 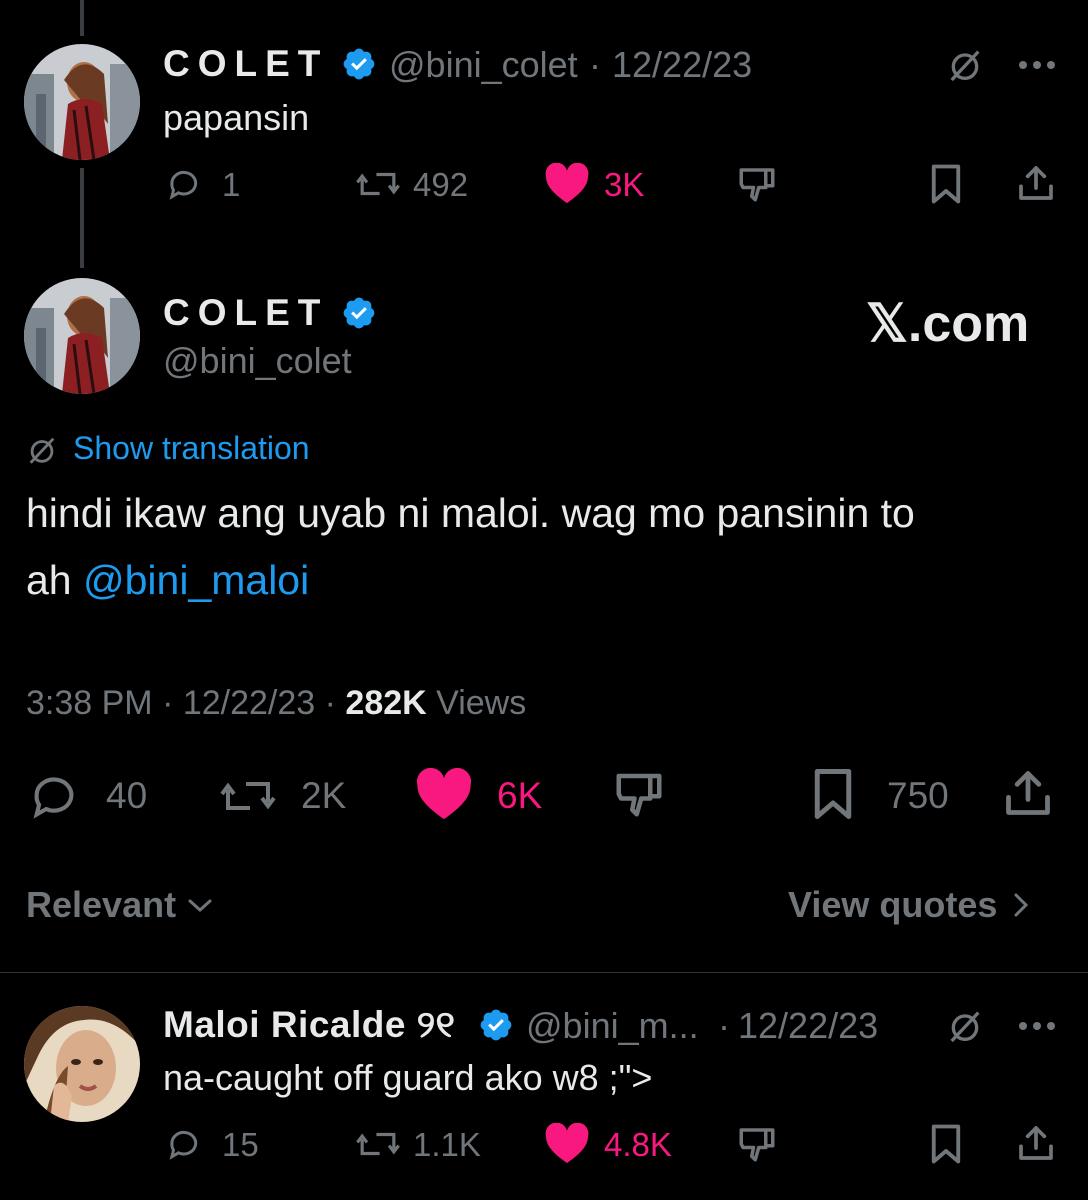 What do you see at coordinates (82, 218) in the screenshot?
I see `thread-line-middle` at bounding box center [82, 218].